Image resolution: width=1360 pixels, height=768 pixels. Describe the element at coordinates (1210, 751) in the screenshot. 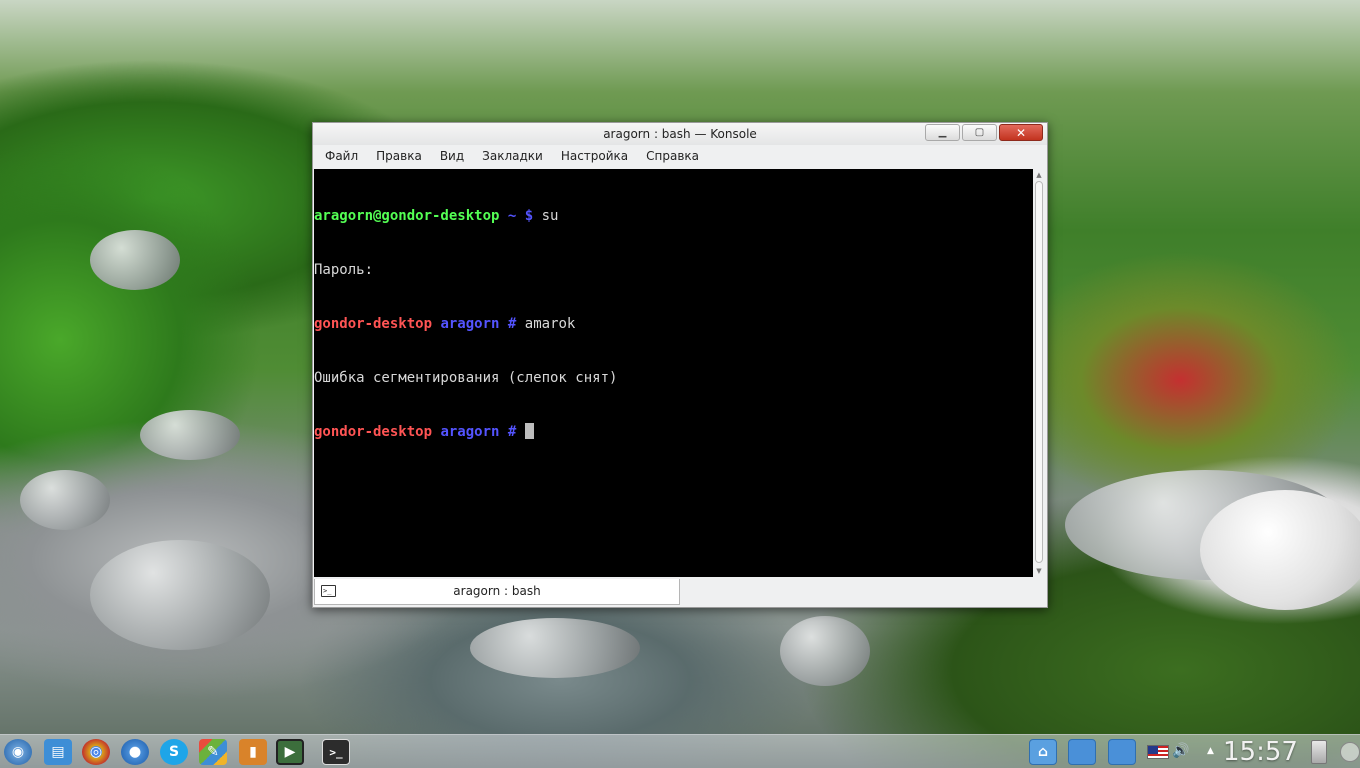

I see `tray-expand-icon: ▲` at that location.